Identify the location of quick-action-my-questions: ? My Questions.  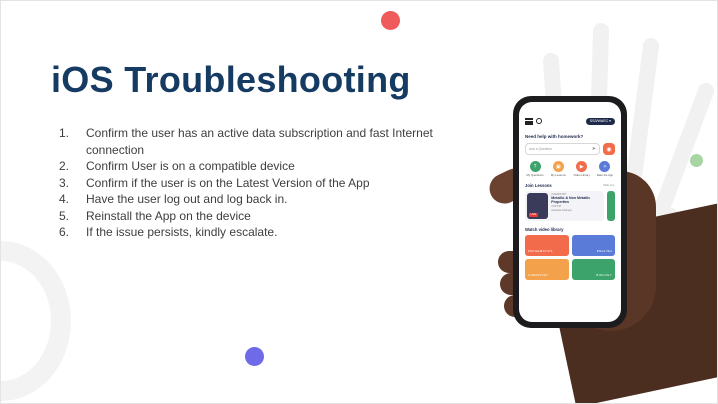
(535, 169).